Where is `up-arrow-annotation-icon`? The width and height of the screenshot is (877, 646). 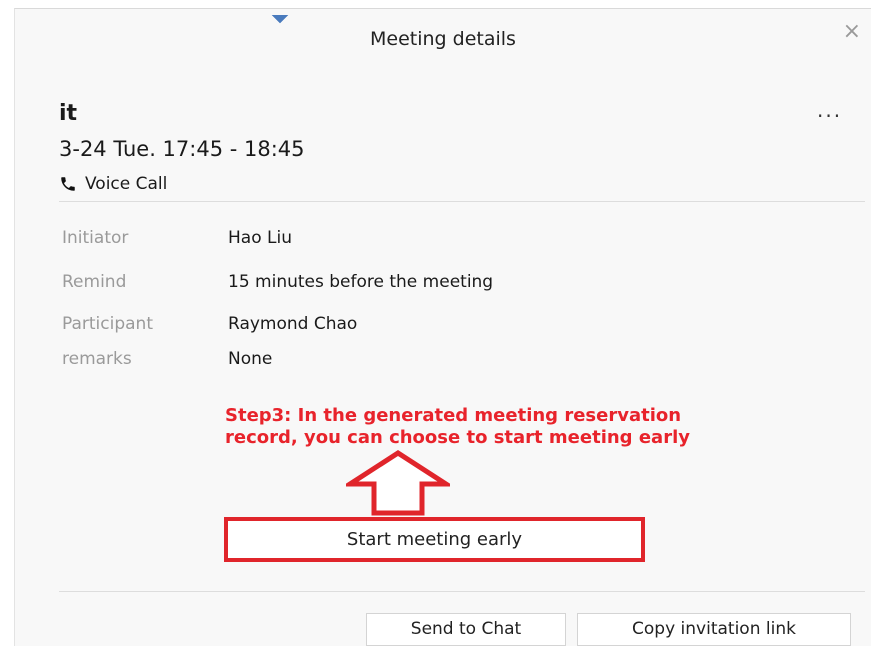 up-arrow-annotation-icon is located at coordinates (398, 483).